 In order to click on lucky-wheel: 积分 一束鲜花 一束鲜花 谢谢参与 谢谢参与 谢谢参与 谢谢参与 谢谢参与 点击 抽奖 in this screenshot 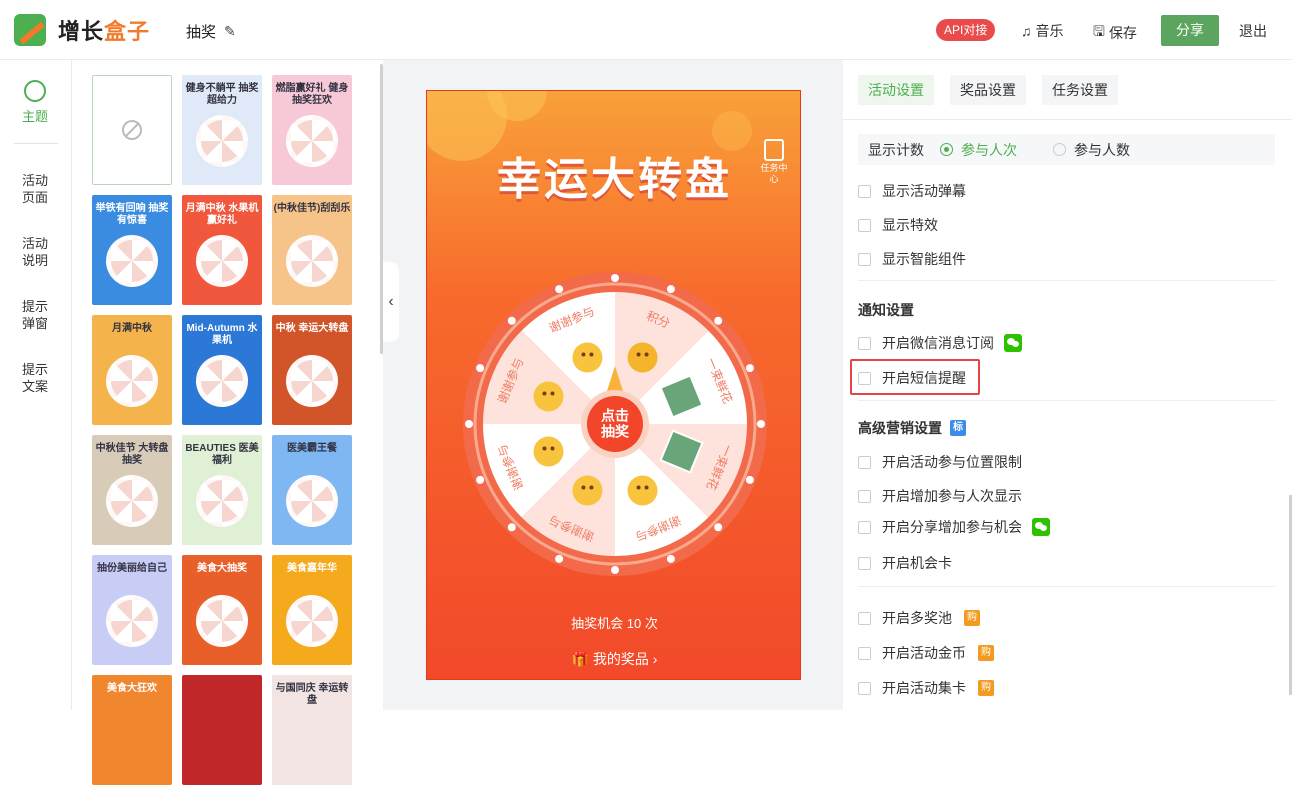, I will do `click(615, 424)`.